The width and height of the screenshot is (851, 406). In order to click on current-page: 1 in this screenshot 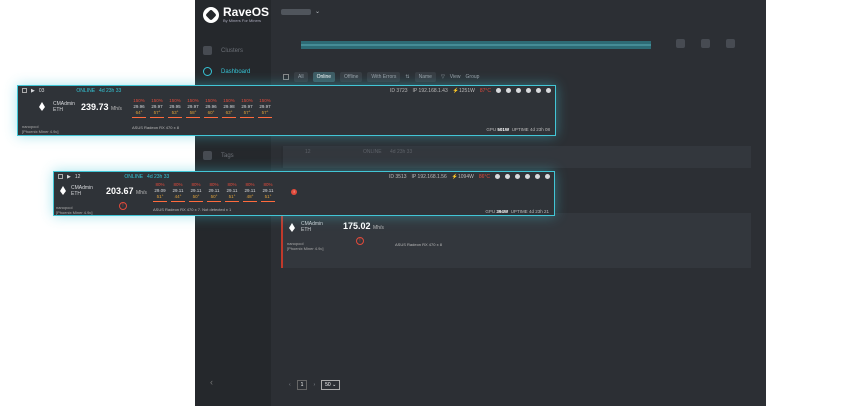, I will do `click(302, 385)`.